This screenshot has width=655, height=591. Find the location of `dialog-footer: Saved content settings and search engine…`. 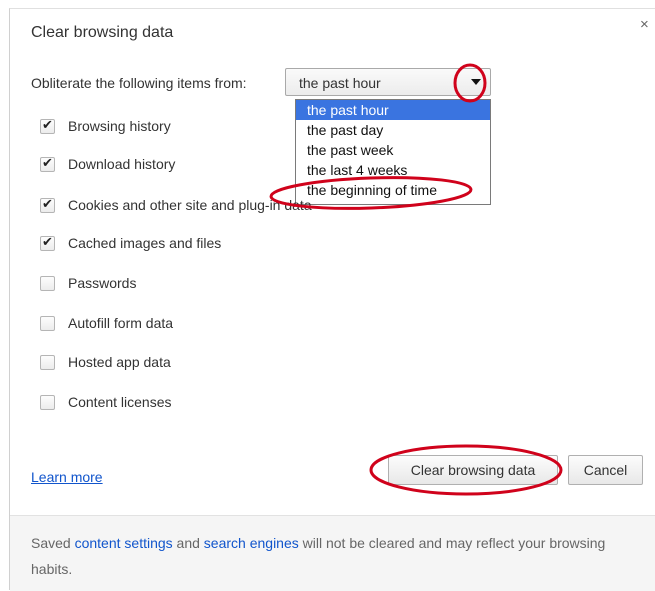

dialog-footer: Saved content settings and search engine… is located at coordinates (332, 553).